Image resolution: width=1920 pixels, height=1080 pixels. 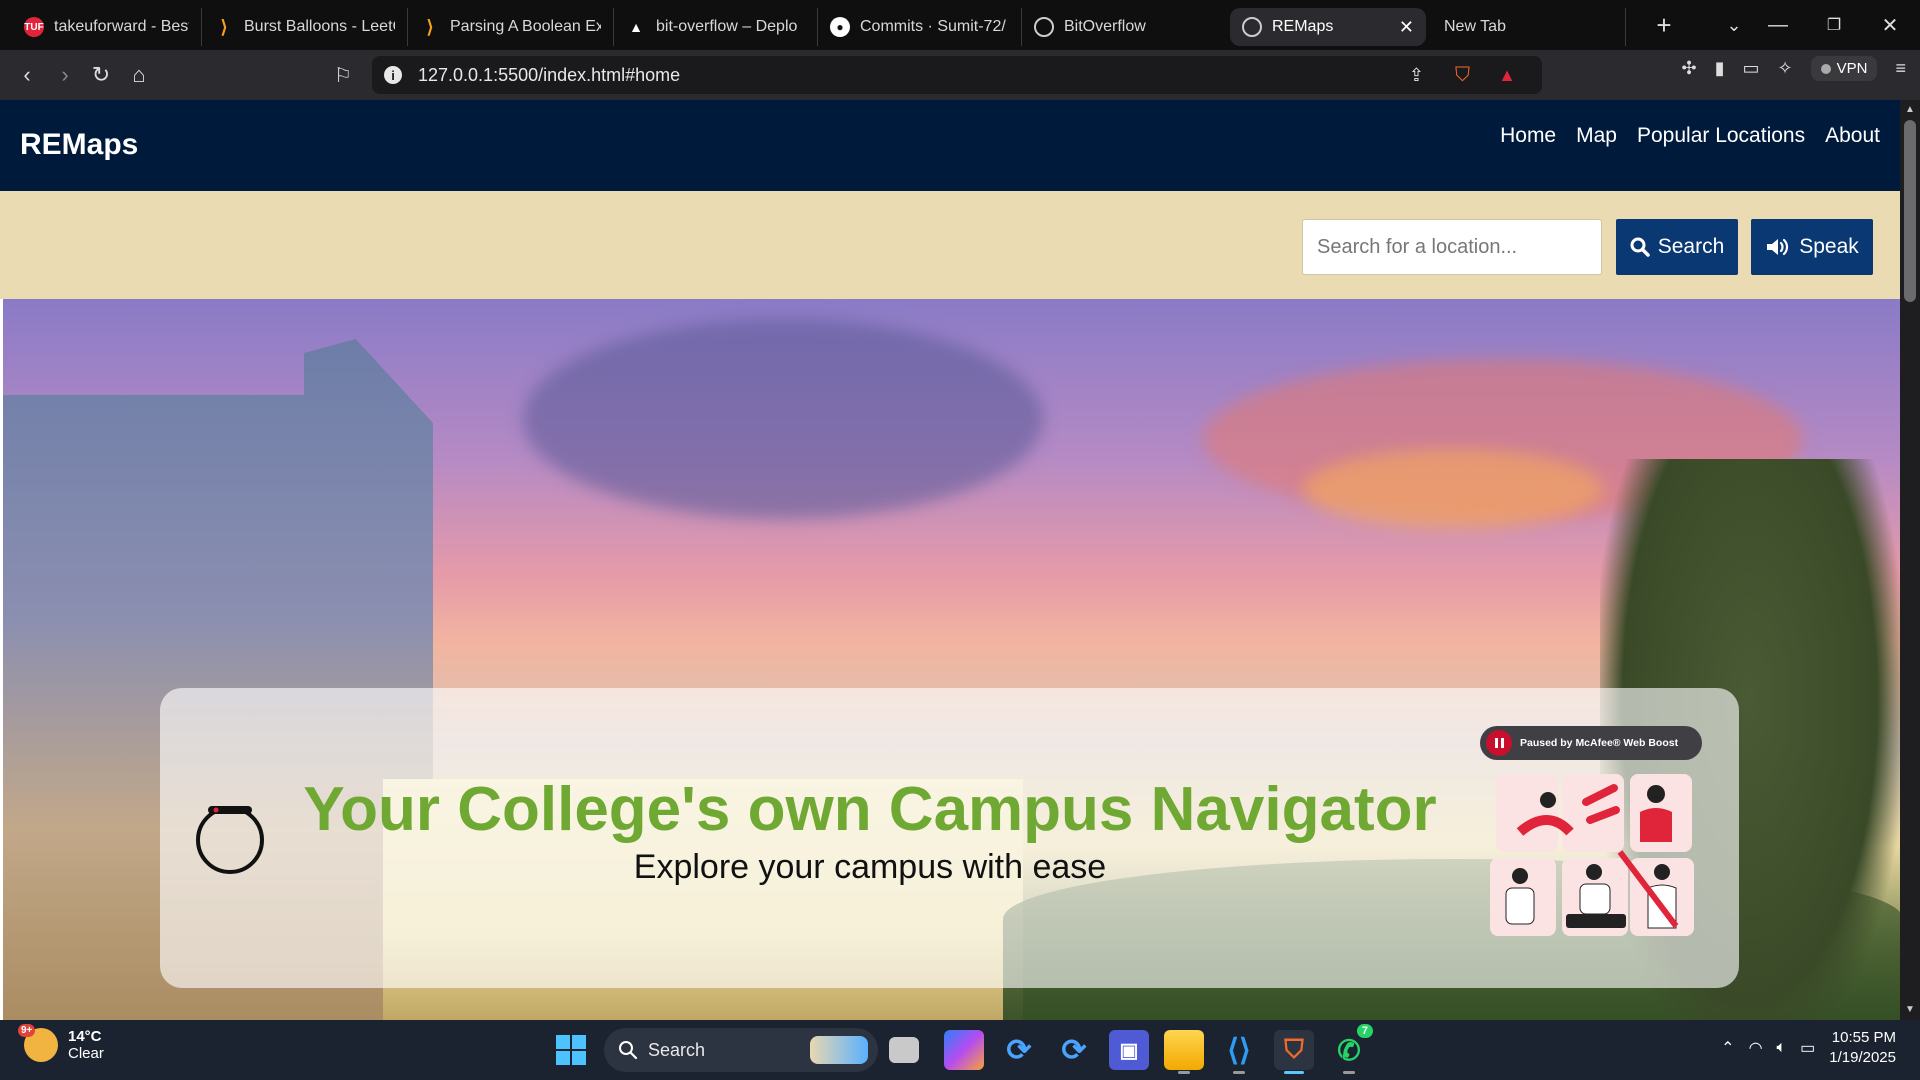 What do you see at coordinates (1416, 75) in the screenshot?
I see `share-icon: ⇪` at bounding box center [1416, 75].